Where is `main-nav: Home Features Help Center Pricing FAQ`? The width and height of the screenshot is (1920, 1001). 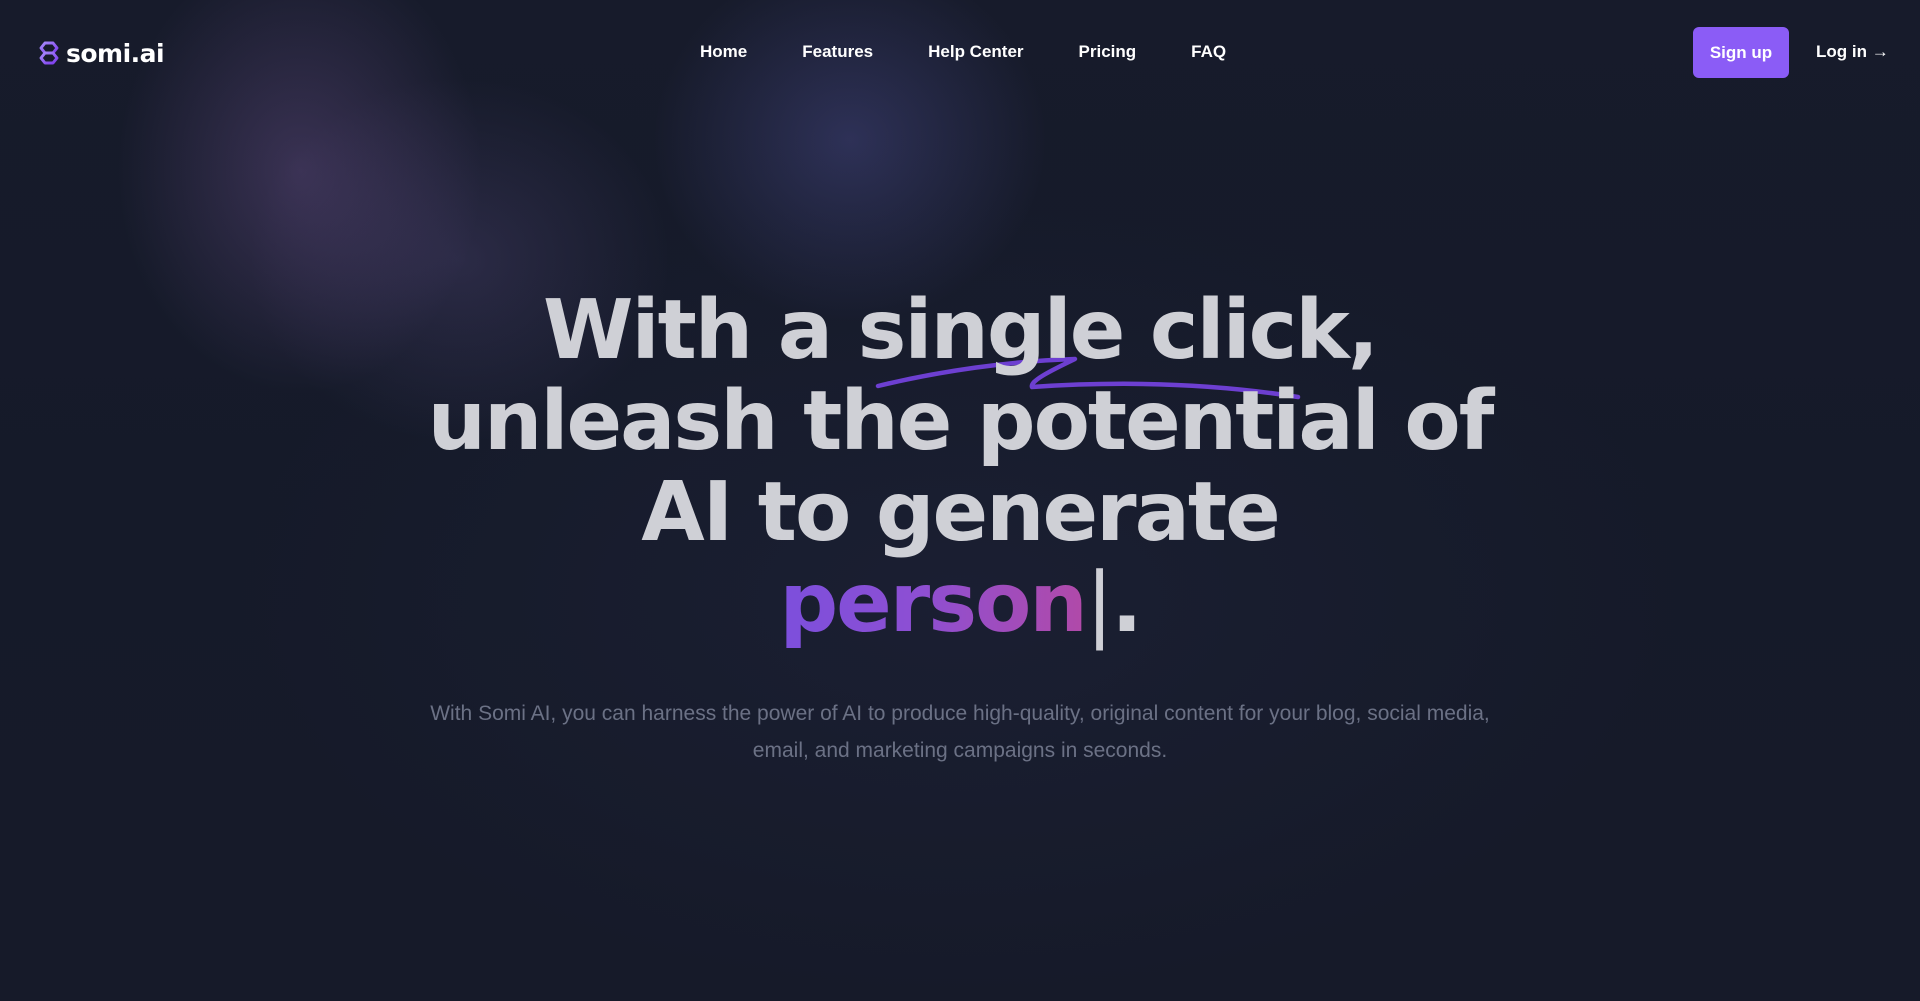
main-nav: Home Features Help Center Pricing FAQ is located at coordinates (963, 53).